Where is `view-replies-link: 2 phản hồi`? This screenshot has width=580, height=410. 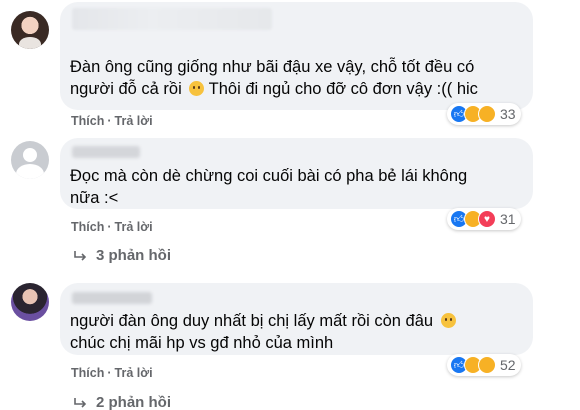
view-replies-link: 2 phản hồi is located at coordinates (122, 402).